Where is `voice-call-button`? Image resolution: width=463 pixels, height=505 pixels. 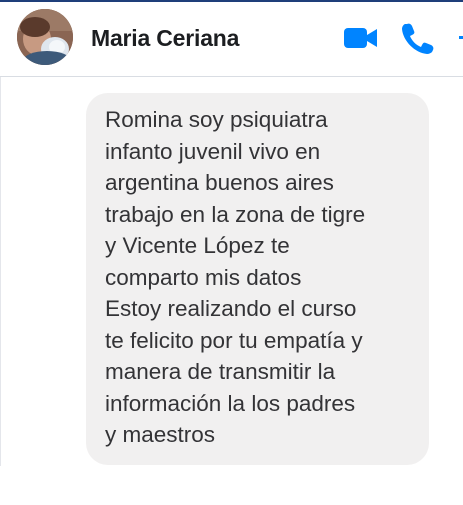 voice-call-button is located at coordinates (417, 38).